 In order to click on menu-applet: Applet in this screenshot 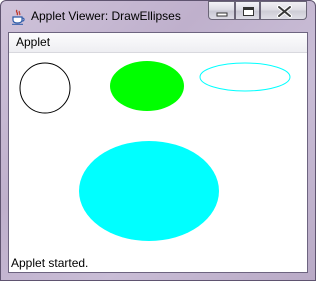, I will do `click(33, 42)`.